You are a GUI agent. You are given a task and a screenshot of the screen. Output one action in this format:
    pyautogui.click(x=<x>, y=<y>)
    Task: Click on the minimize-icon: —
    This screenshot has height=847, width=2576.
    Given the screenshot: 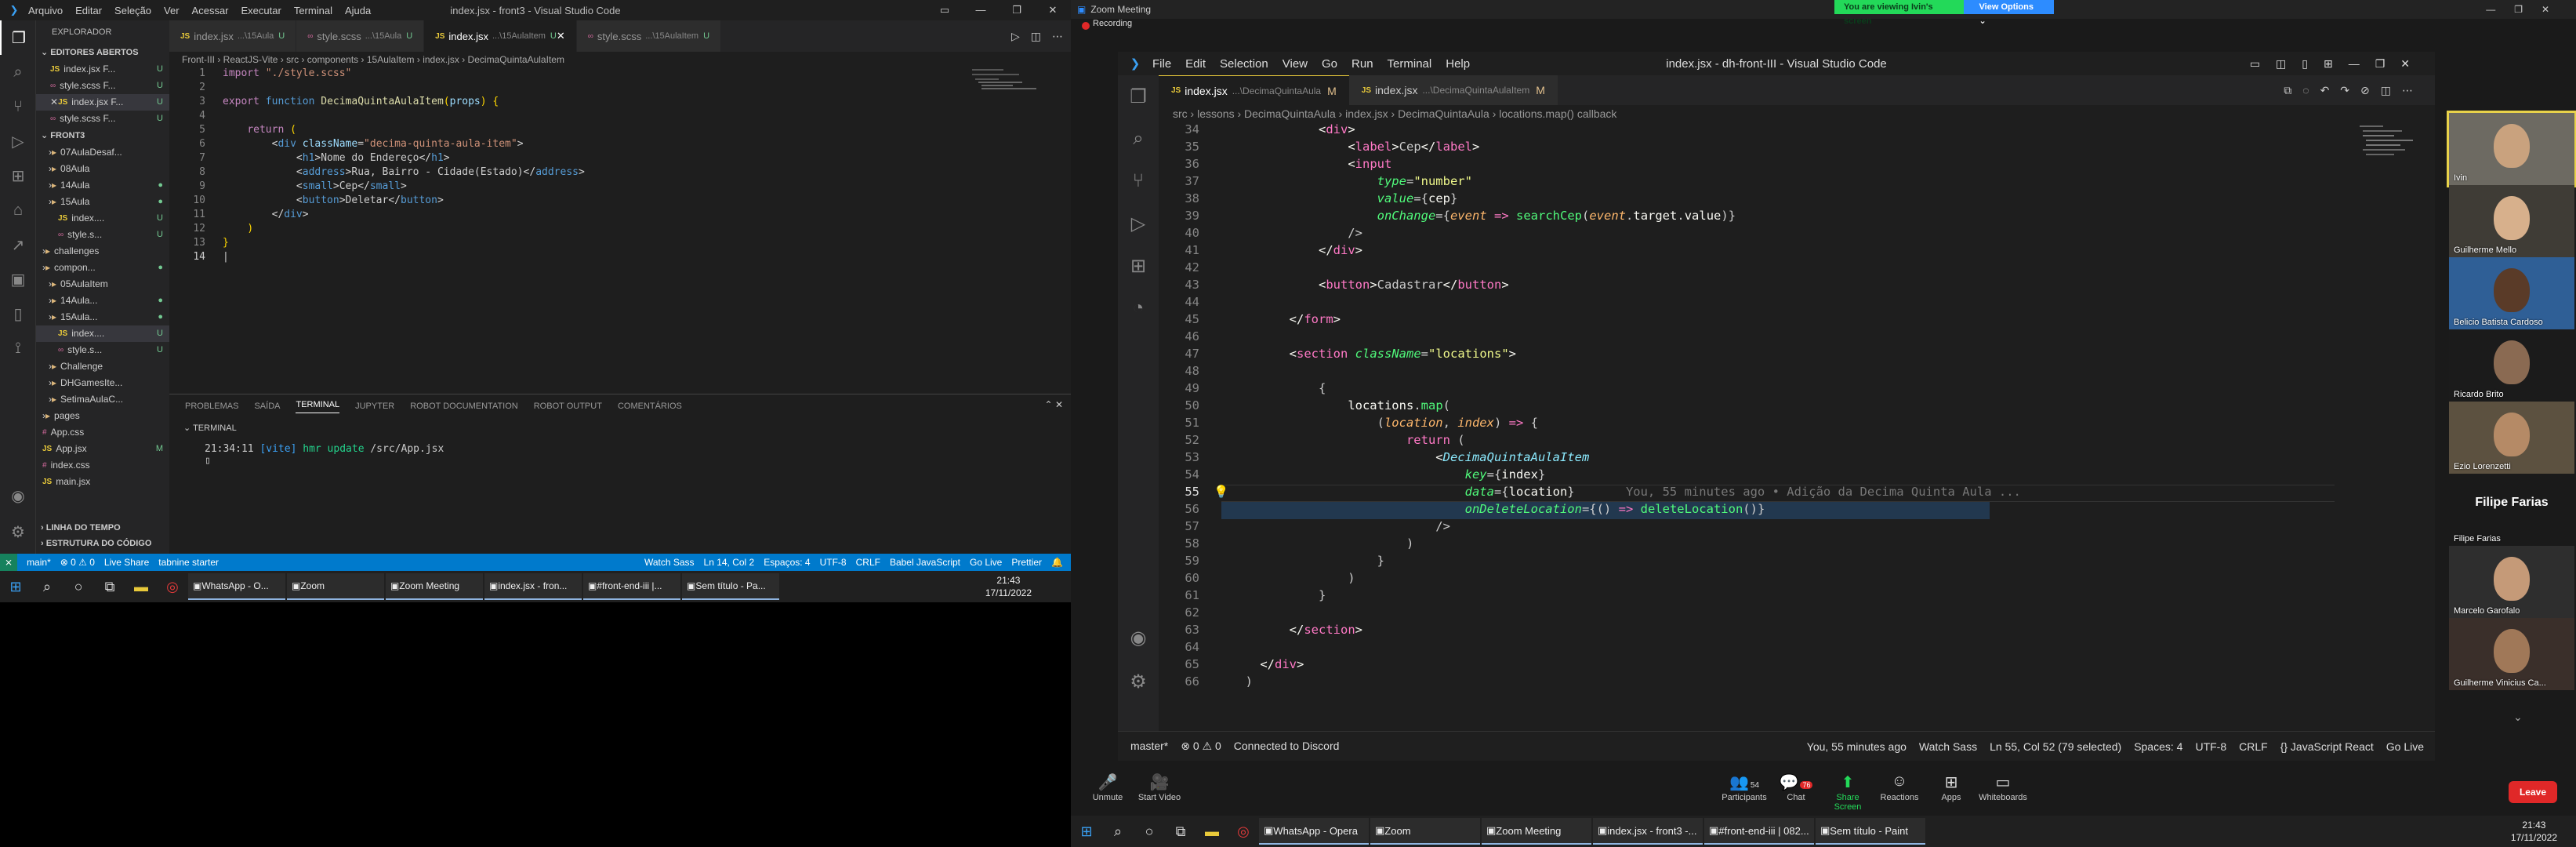 What is the action you would take?
    pyautogui.click(x=981, y=10)
    